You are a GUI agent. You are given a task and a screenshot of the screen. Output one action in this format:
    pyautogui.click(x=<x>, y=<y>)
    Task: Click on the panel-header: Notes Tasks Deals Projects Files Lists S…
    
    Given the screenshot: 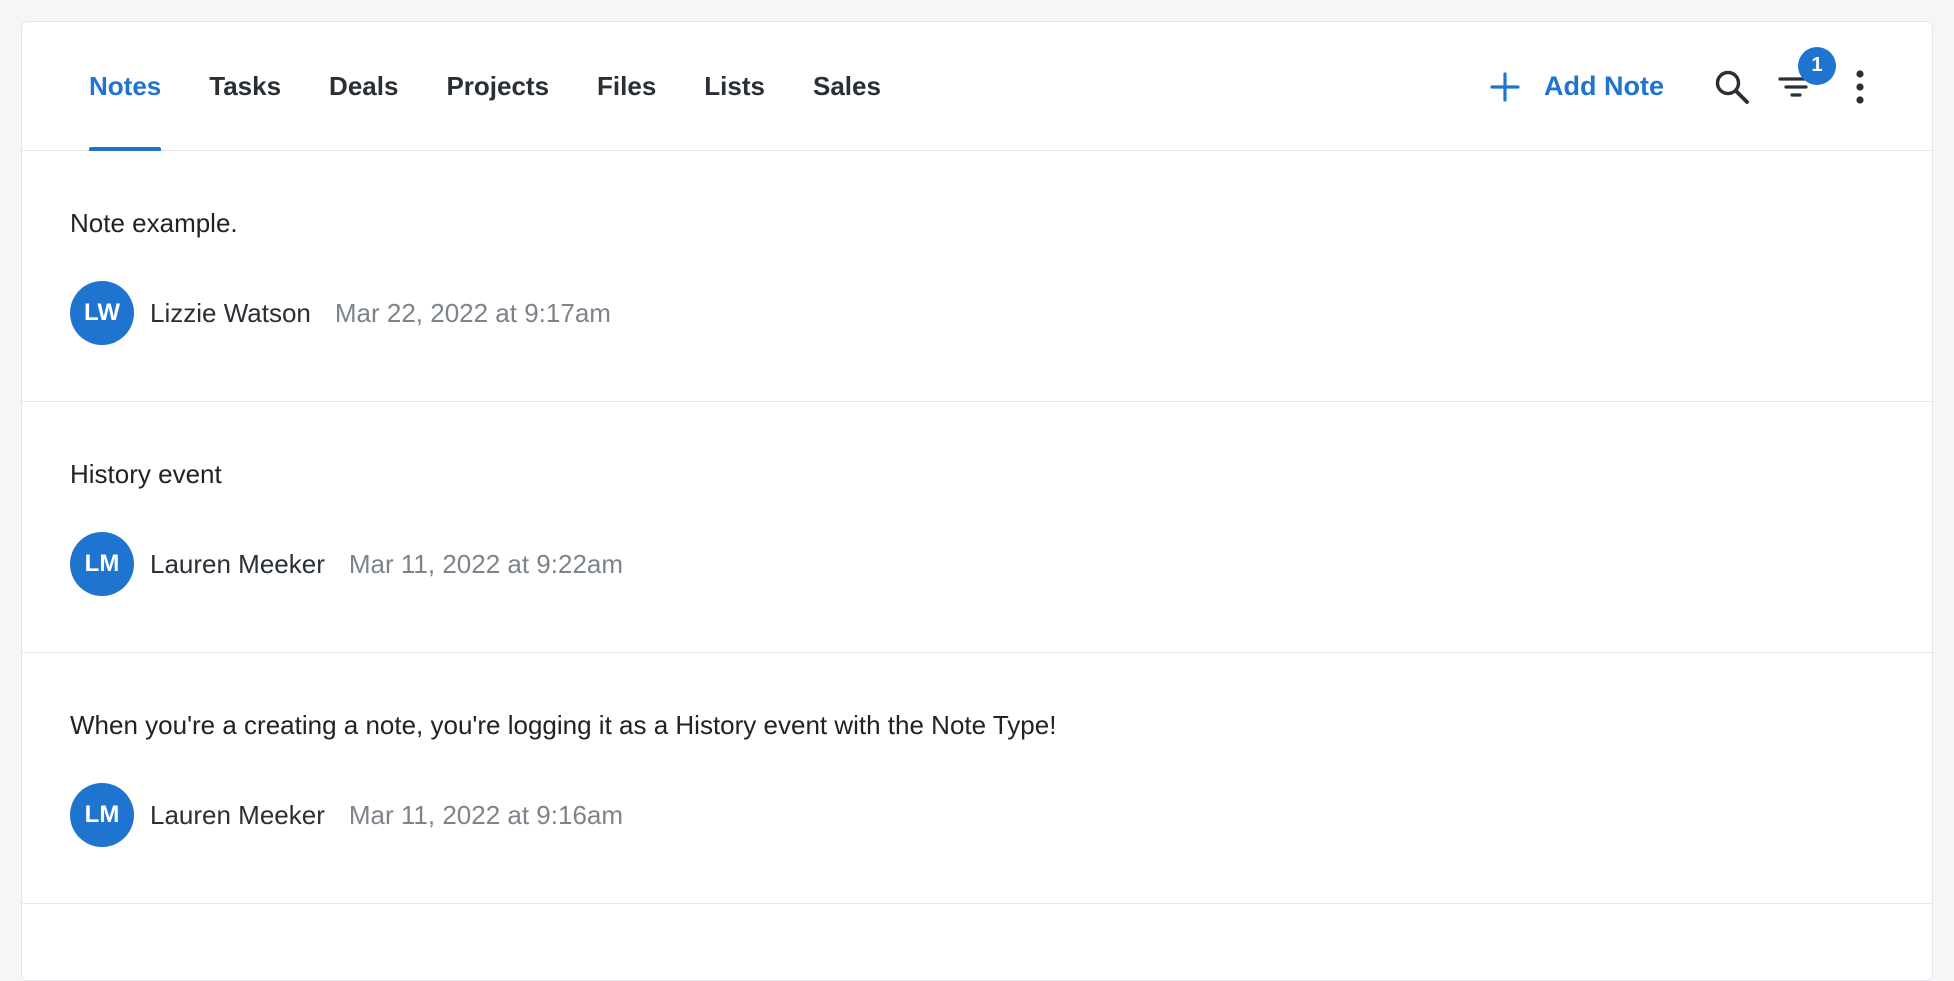 What is the action you would take?
    pyautogui.click(x=977, y=86)
    